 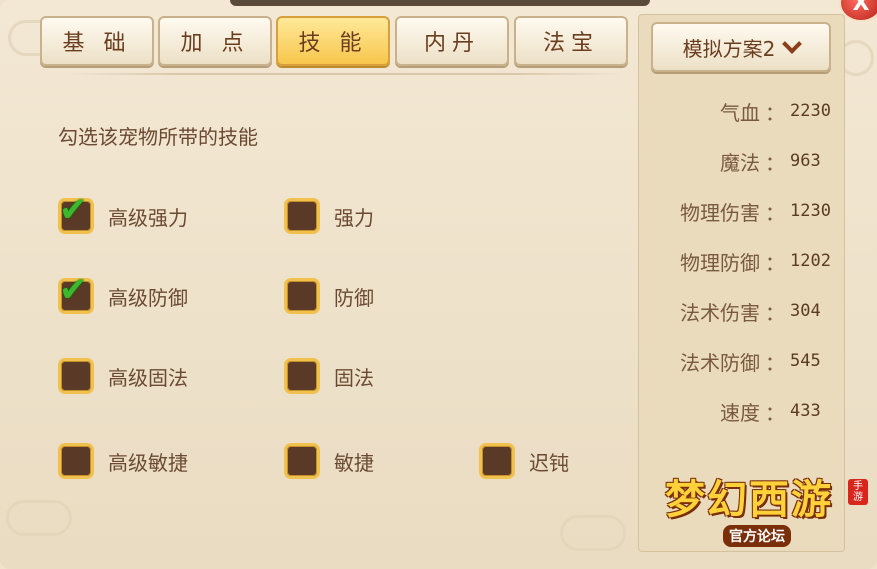 I want to click on tab-treasure: 法宝, so click(x=571, y=41).